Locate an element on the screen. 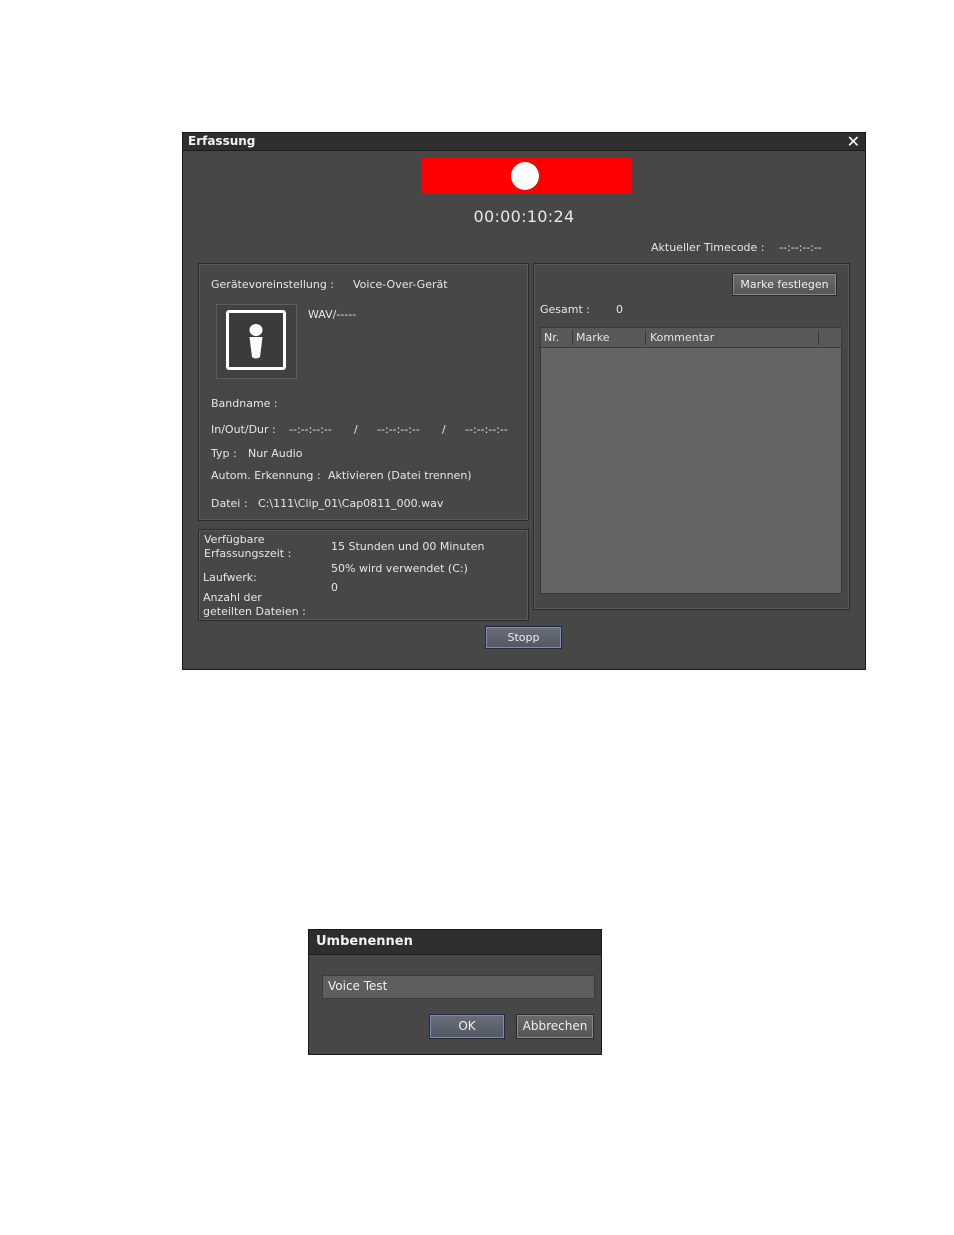 This screenshot has width=954, height=1235. inoutdur-label: In/Out/Dur : is located at coordinates (243, 429).